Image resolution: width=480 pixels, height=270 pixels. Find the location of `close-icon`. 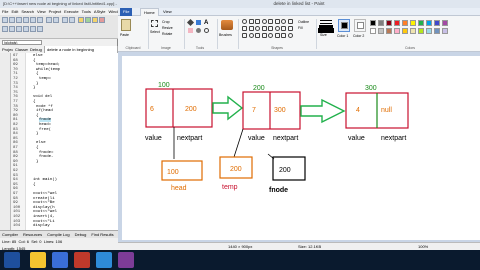

close-icon is located at coordinates (33, 20).